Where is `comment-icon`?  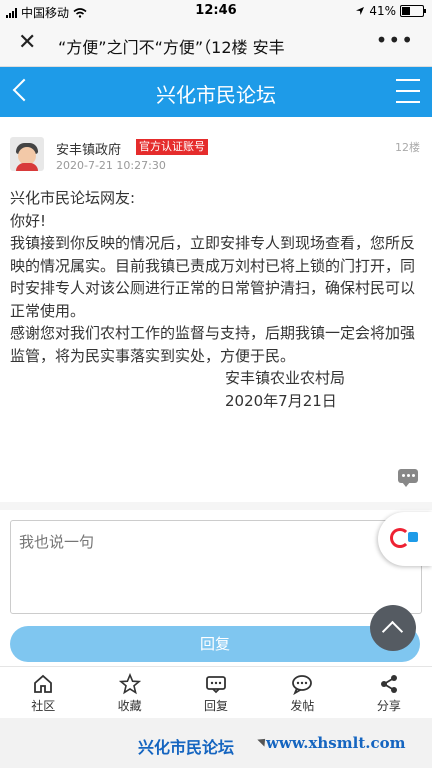 comment-icon is located at coordinates (408, 478).